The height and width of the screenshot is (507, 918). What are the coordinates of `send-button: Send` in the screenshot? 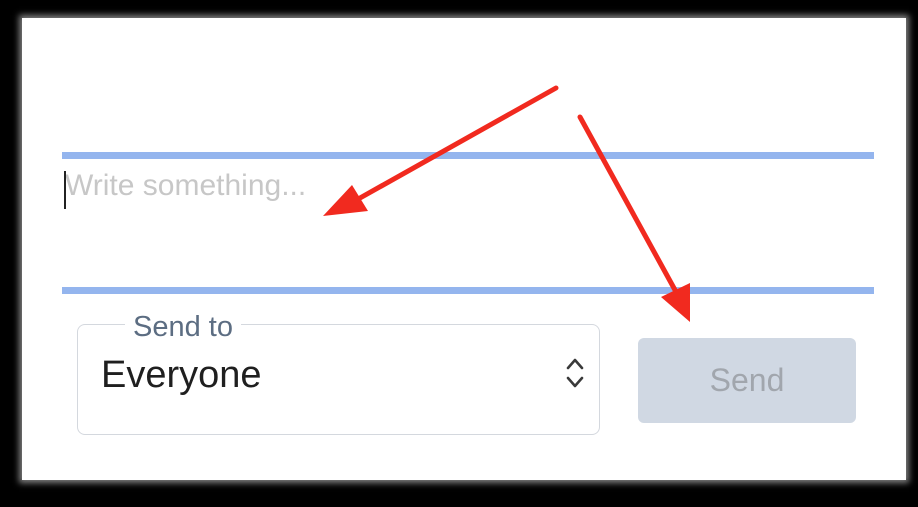 It's located at (747, 380).